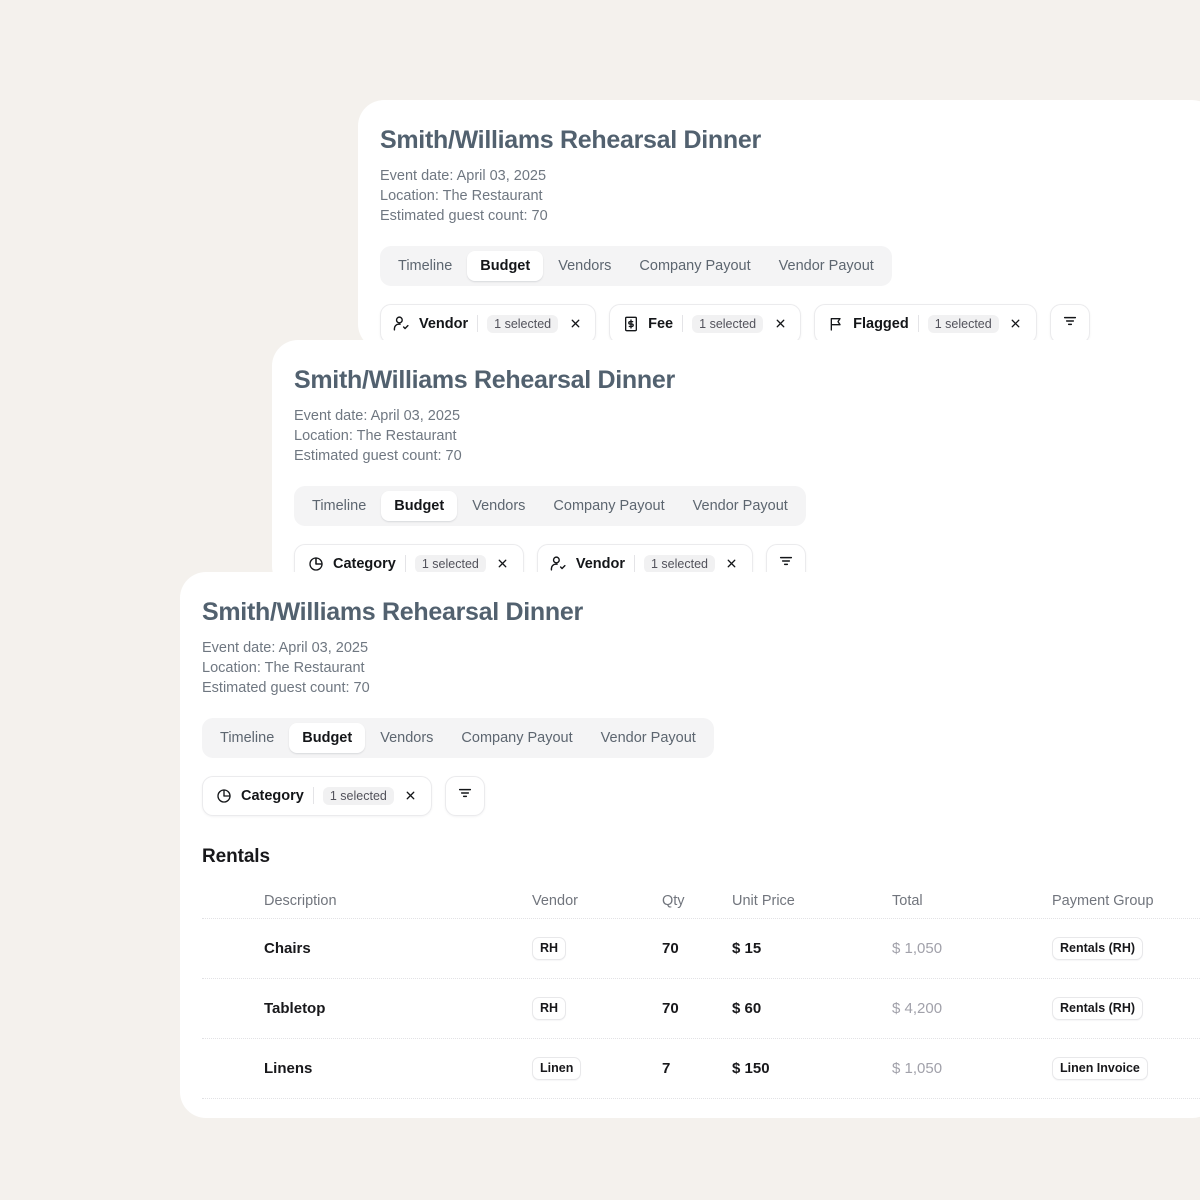  Describe the element at coordinates (1098, 1008) in the screenshot. I see `payment-group-tag: Rentals (RH)` at that location.